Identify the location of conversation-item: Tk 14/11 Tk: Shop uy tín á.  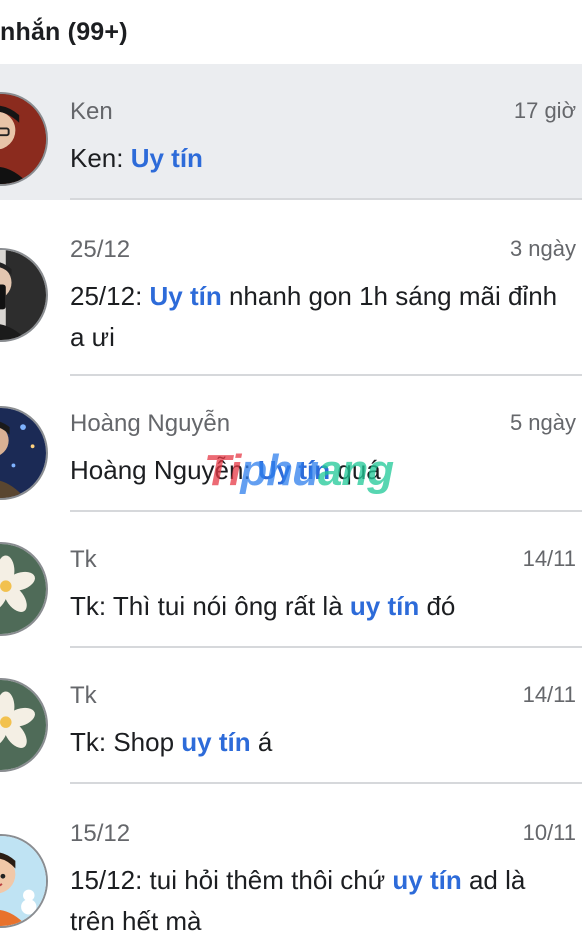
(291, 716).